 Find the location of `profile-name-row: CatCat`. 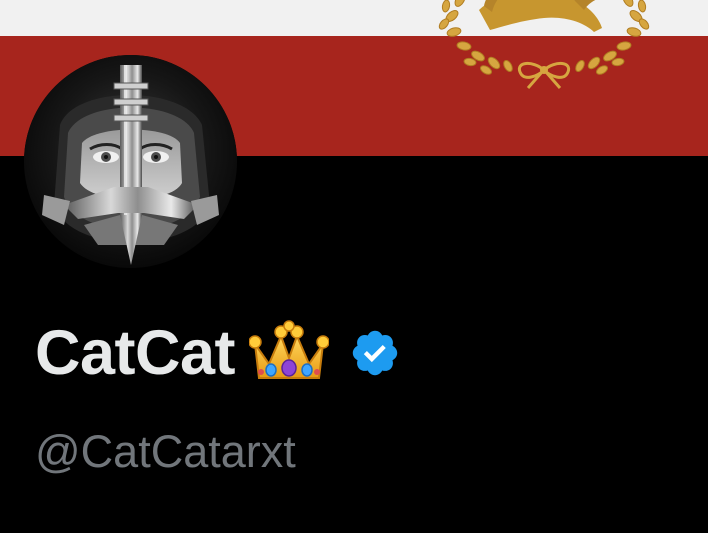

profile-name-row: CatCat is located at coordinates (218, 353).